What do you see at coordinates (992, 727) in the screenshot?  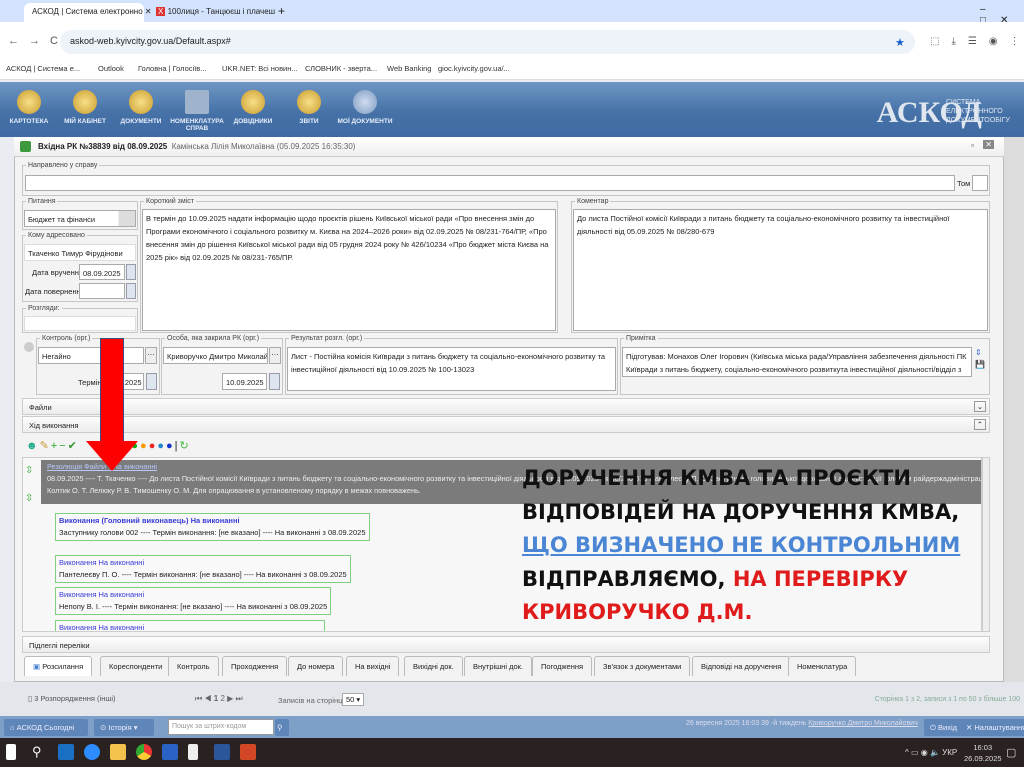 I see `settings-button: ✕ Налаштування` at bounding box center [992, 727].